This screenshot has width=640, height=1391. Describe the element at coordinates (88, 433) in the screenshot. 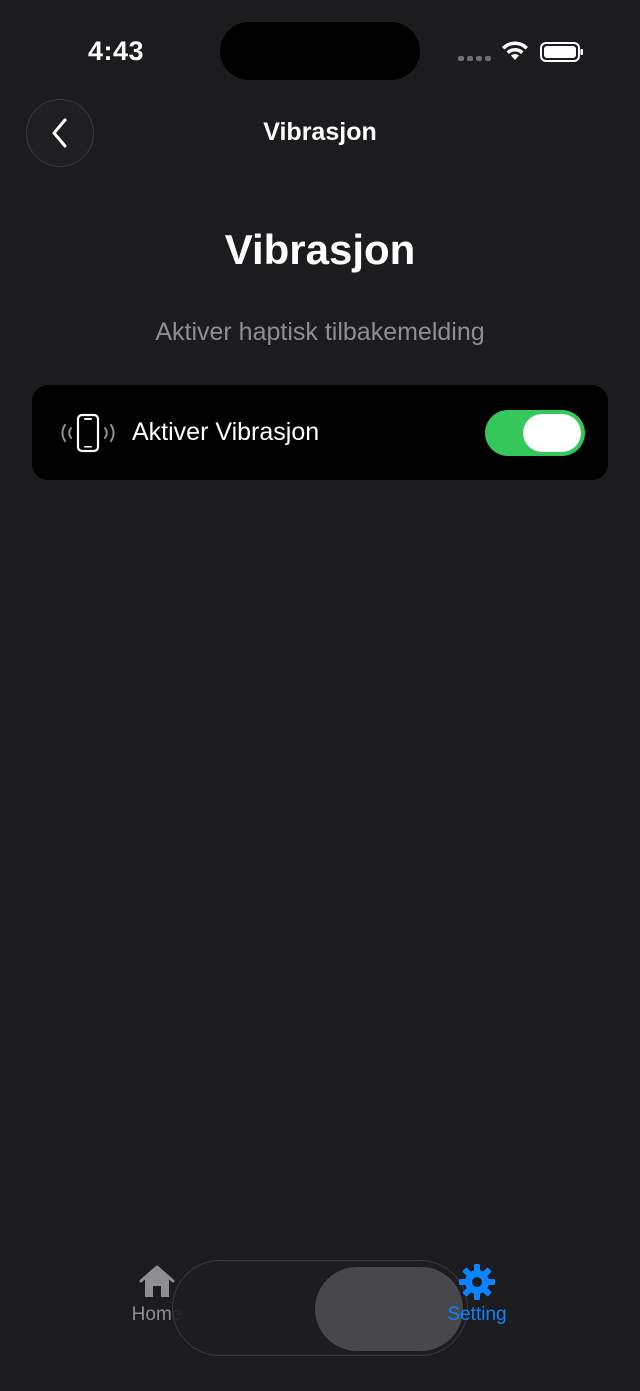

I see `phone-vibrate-icon` at that location.